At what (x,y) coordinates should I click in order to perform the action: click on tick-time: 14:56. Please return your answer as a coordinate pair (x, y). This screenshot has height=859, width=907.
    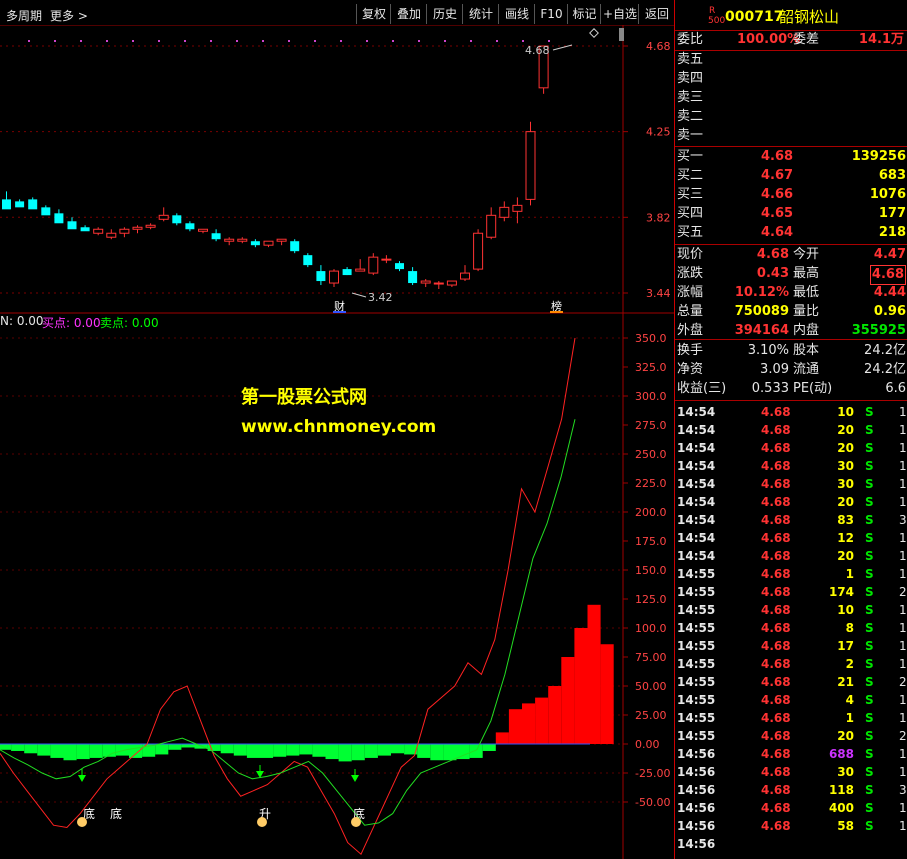
    Looking at the image, I should click on (696, 808).